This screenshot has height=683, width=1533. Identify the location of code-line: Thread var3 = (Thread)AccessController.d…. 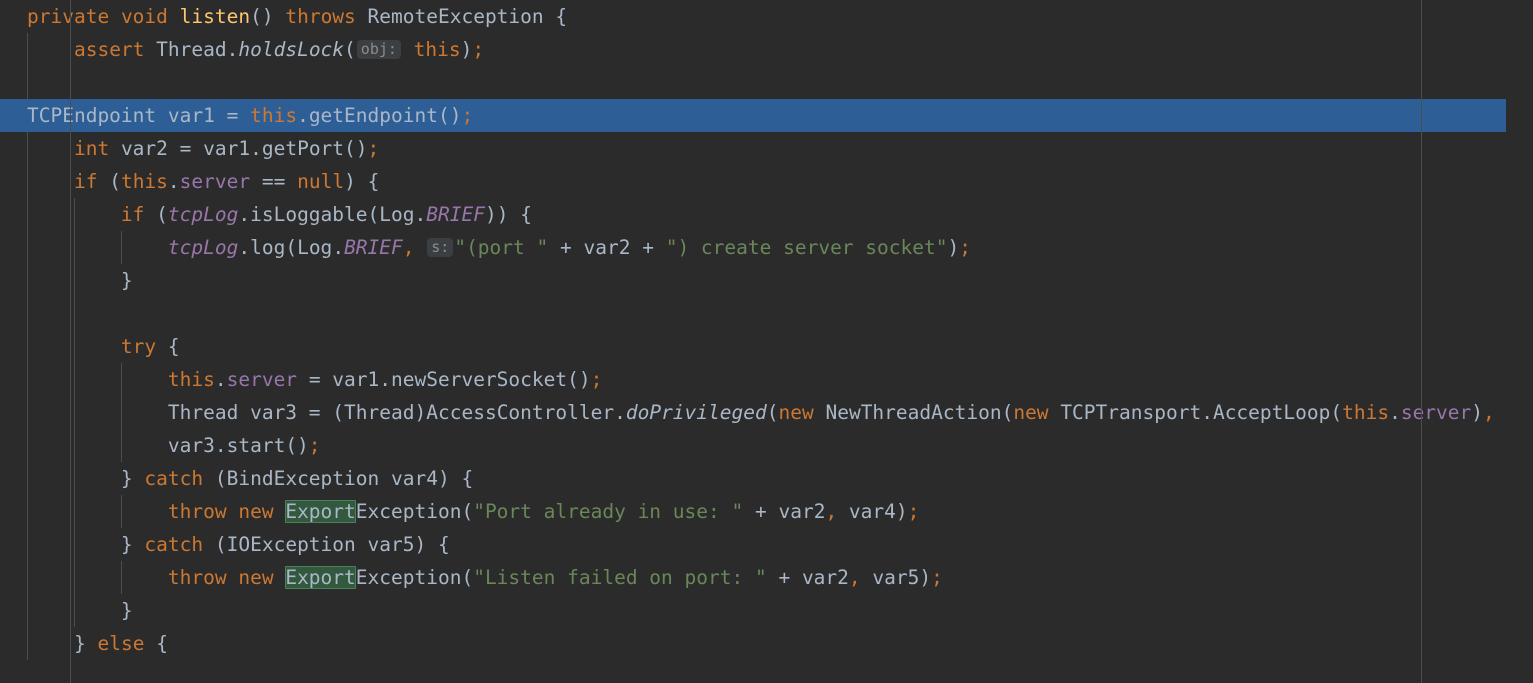
(766, 412).